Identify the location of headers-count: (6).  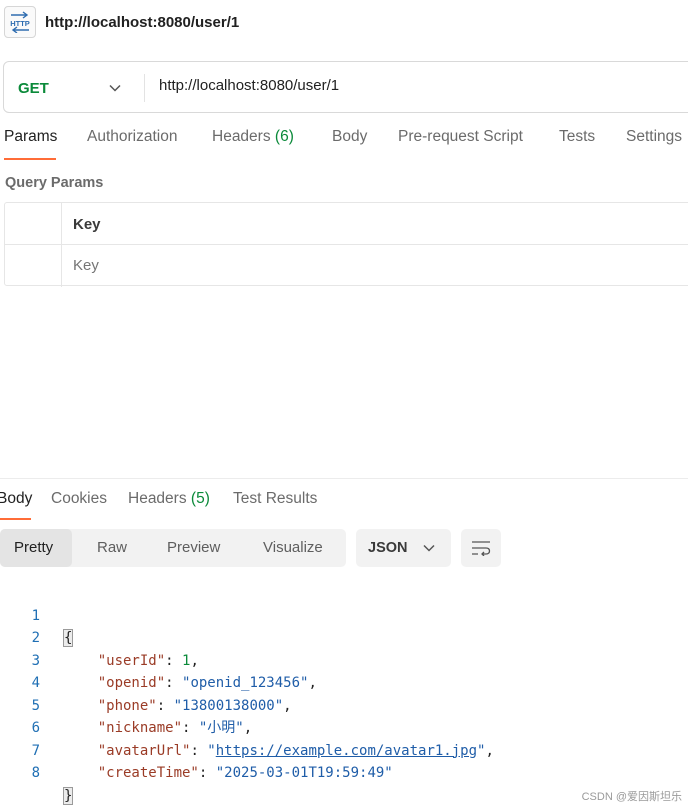
(284, 136).